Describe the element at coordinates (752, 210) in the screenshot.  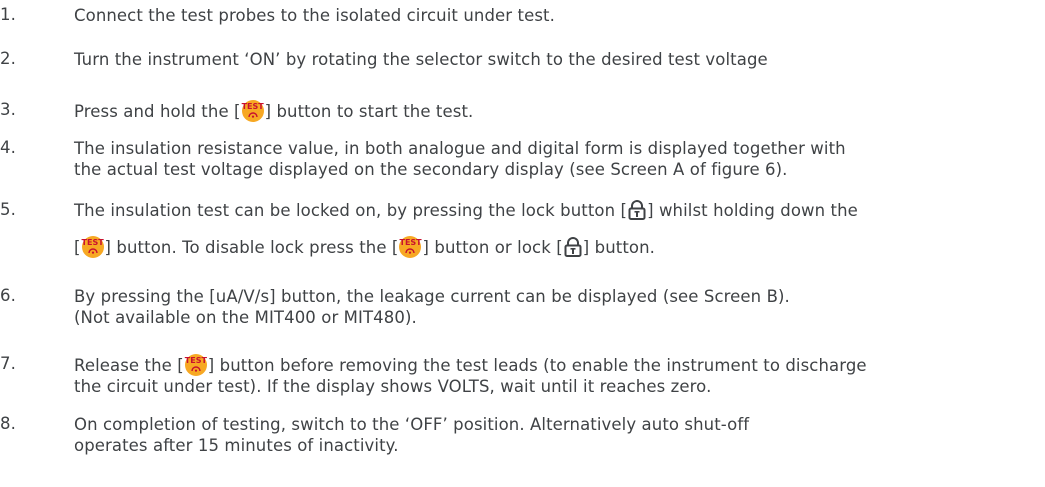
I see `step-text: ] whilst holding down the` at that location.